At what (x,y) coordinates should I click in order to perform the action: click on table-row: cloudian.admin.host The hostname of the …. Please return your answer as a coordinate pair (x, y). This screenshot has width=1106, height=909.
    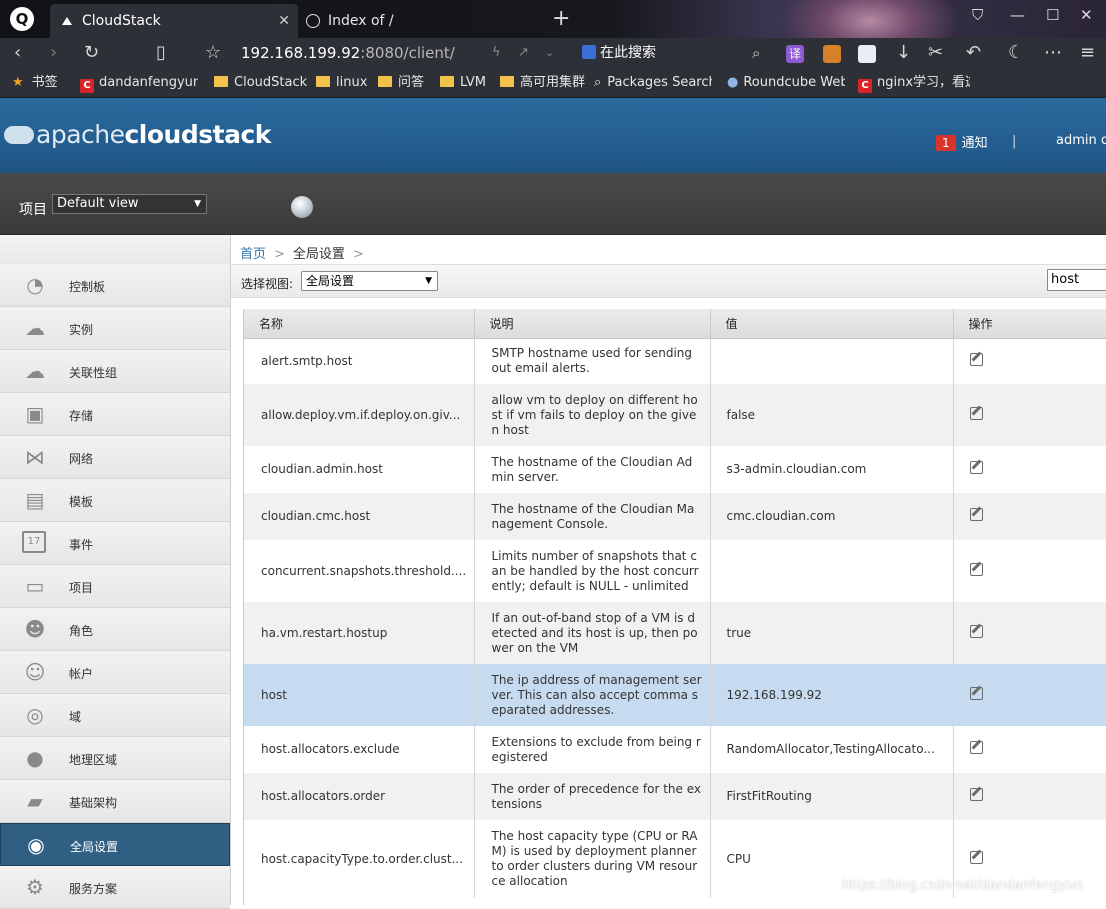
    Looking at the image, I should click on (675, 469).